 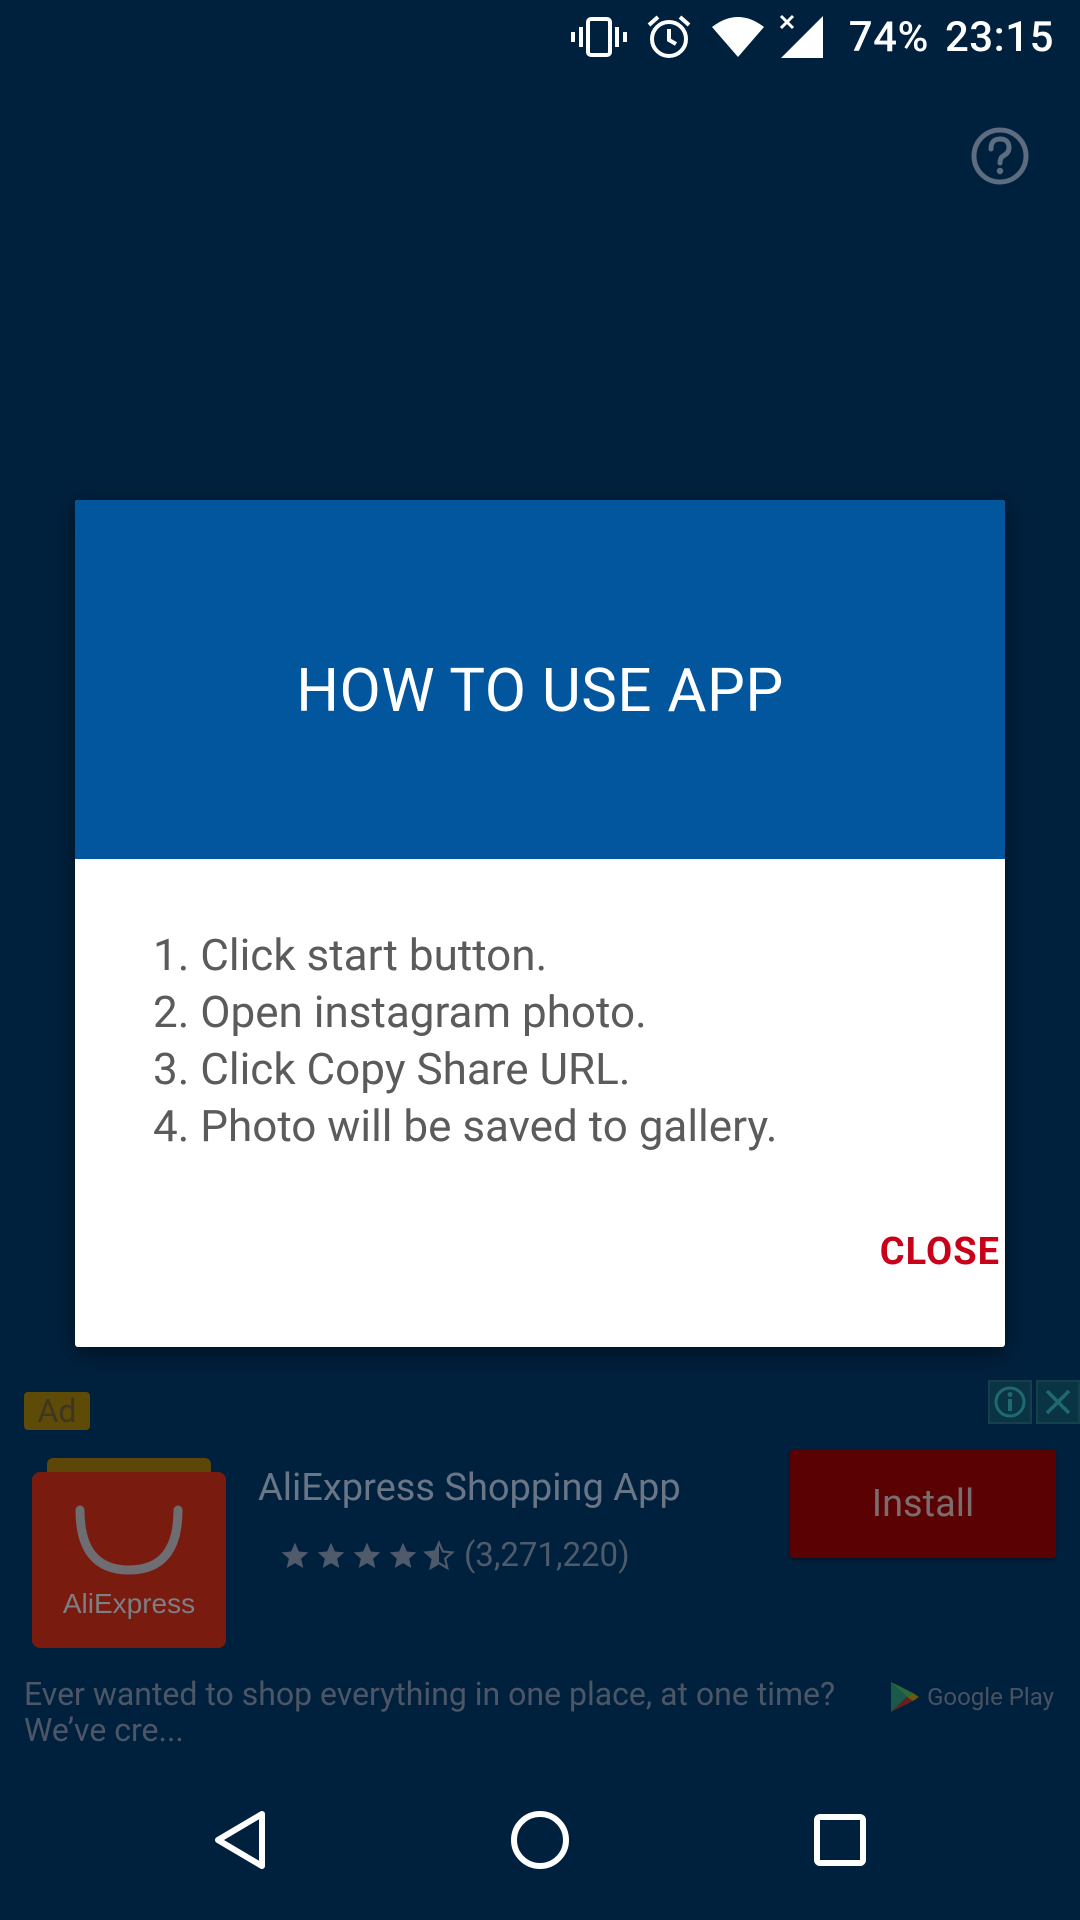 I want to click on status-bar: 74% 23:15, so click(x=540, y=36).